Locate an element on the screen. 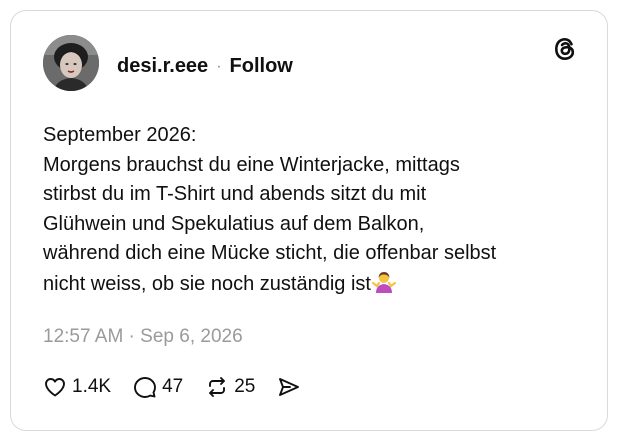  repost-count: 25 is located at coordinates (245, 386).